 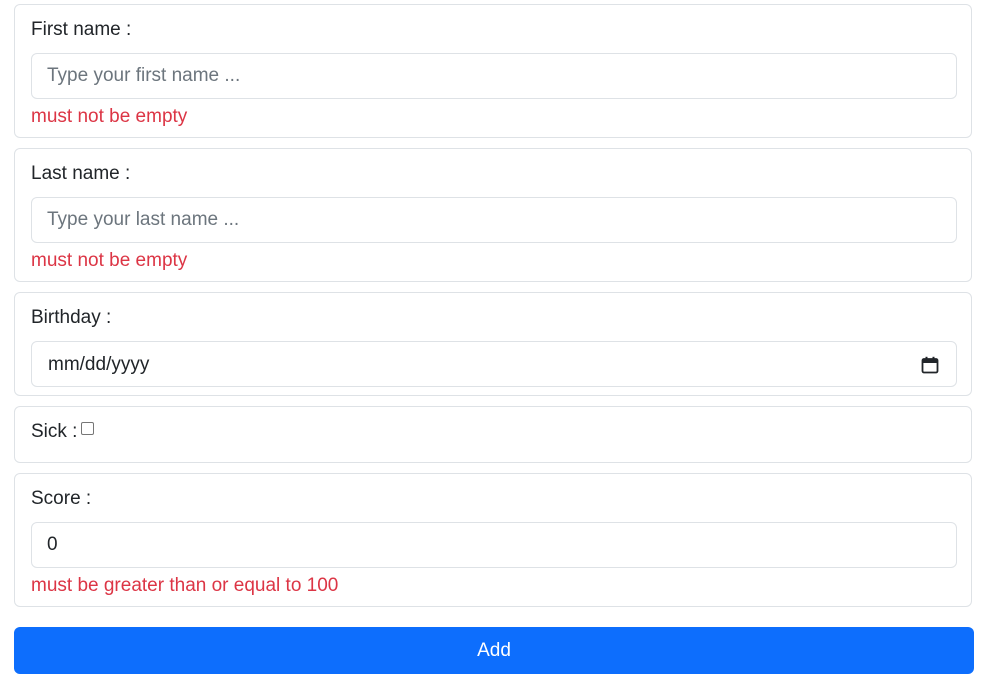 What do you see at coordinates (61, 498) in the screenshot?
I see `score-label: Score :` at bounding box center [61, 498].